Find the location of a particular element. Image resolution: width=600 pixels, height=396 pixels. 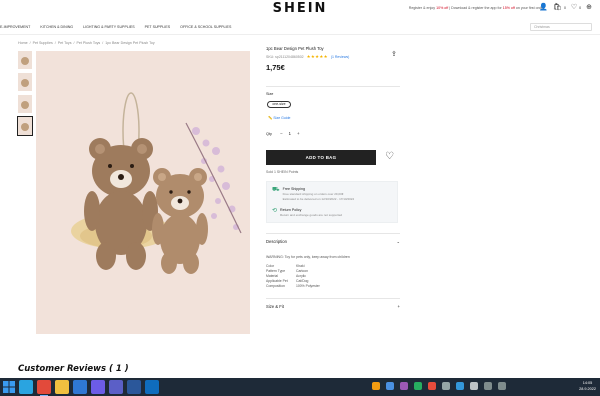

taskbar-apps is located at coordinates (89, 388).